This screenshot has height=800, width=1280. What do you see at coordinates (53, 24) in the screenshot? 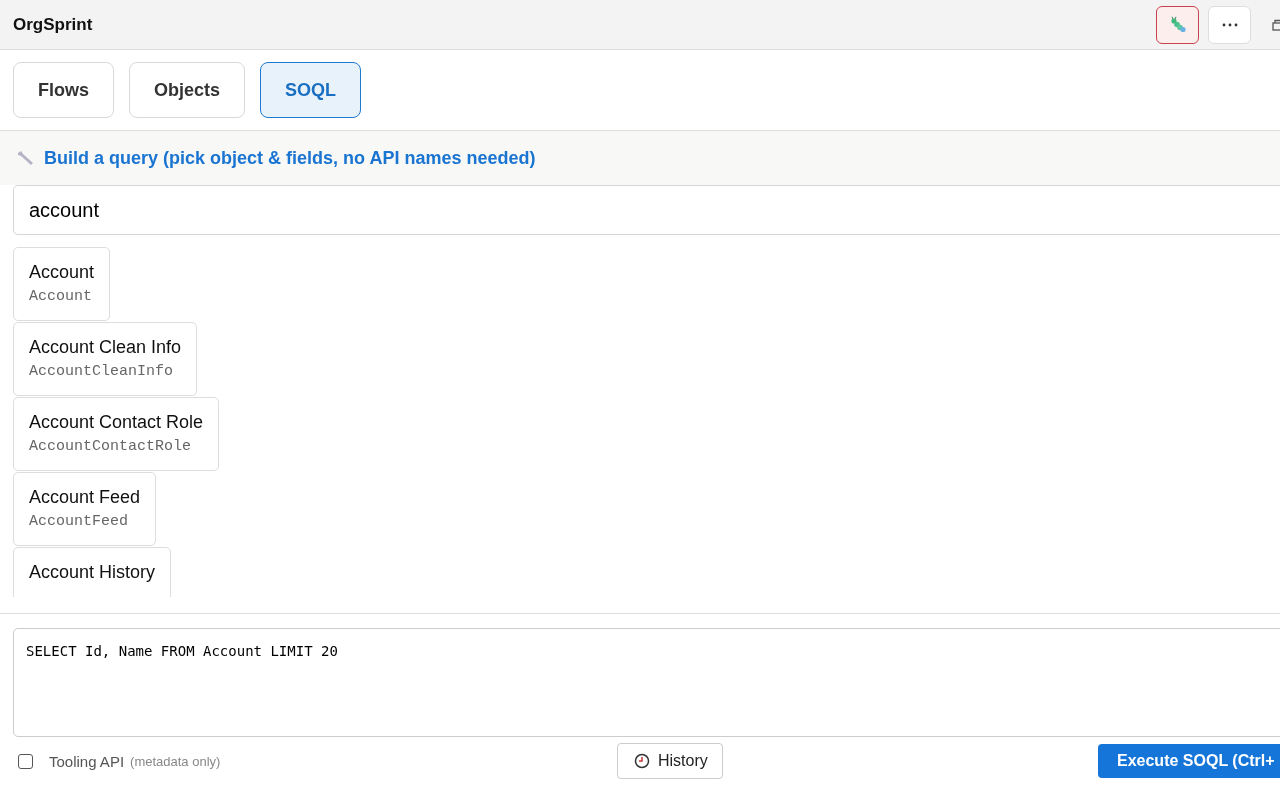
I see `app-title: OrgSprint` at bounding box center [53, 24].